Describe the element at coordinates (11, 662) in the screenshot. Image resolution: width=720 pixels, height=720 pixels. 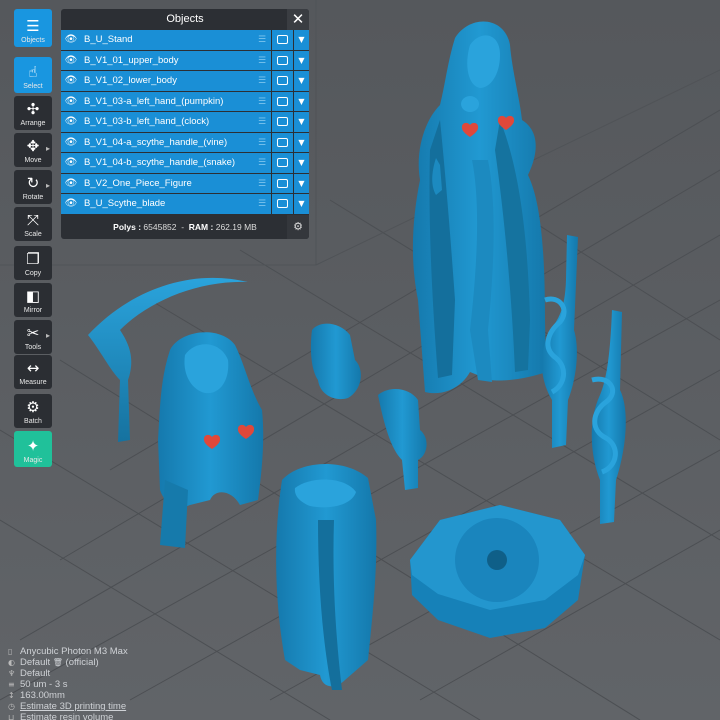
I see `resin-drop-icon: ◐` at that location.